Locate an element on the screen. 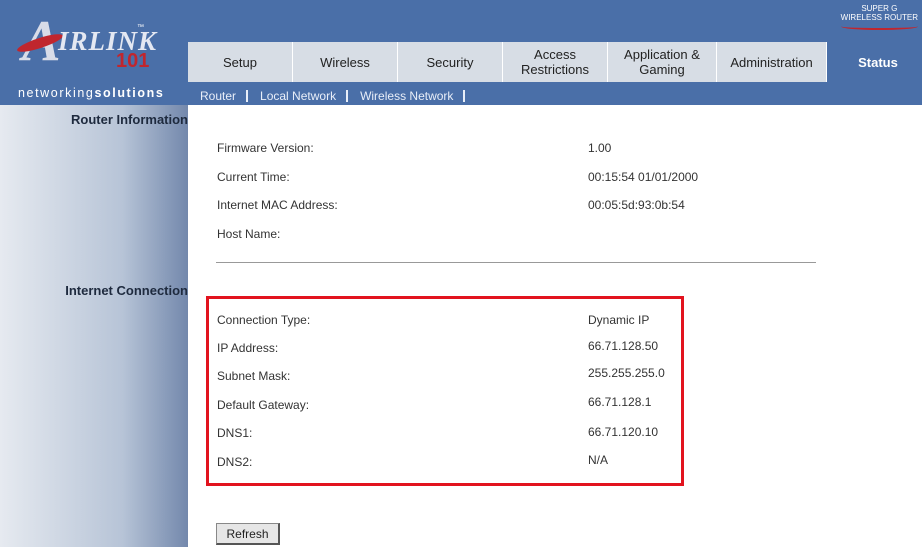 Image resolution: width=922 pixels, height=547 pixels. super-g-badge: SUPER G WIRELESS ROUTER is located at coordinates (879, 17).